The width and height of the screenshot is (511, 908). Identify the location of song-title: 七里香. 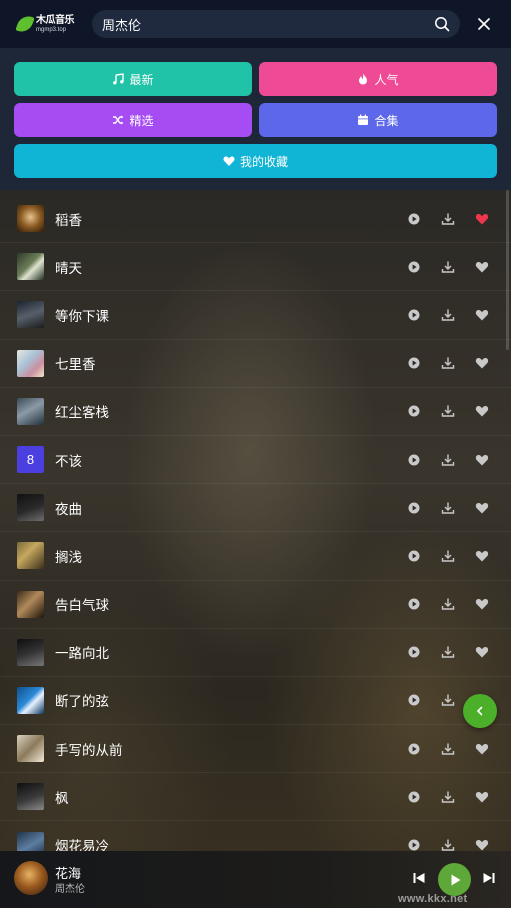
(75, 363).